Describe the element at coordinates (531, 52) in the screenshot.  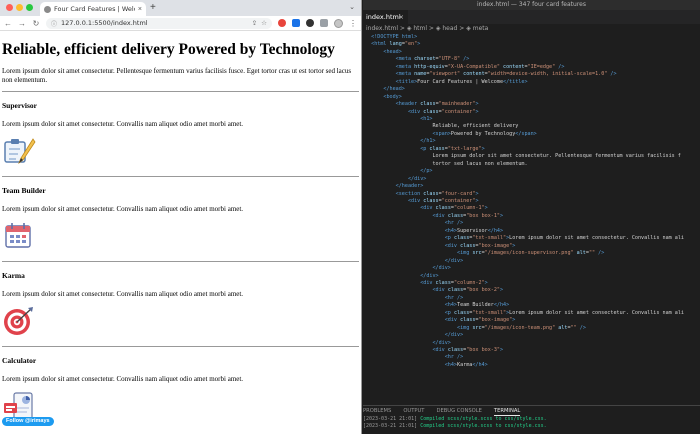
I see `code-line: <head>` at that location.